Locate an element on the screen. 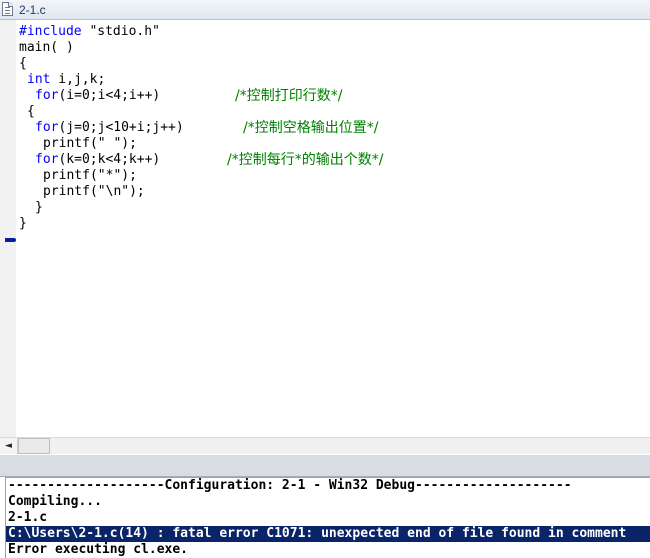 This screenshot has height=558, width=650. horizontal-scrollbar: ◄ is located at coordinates (325, 445).